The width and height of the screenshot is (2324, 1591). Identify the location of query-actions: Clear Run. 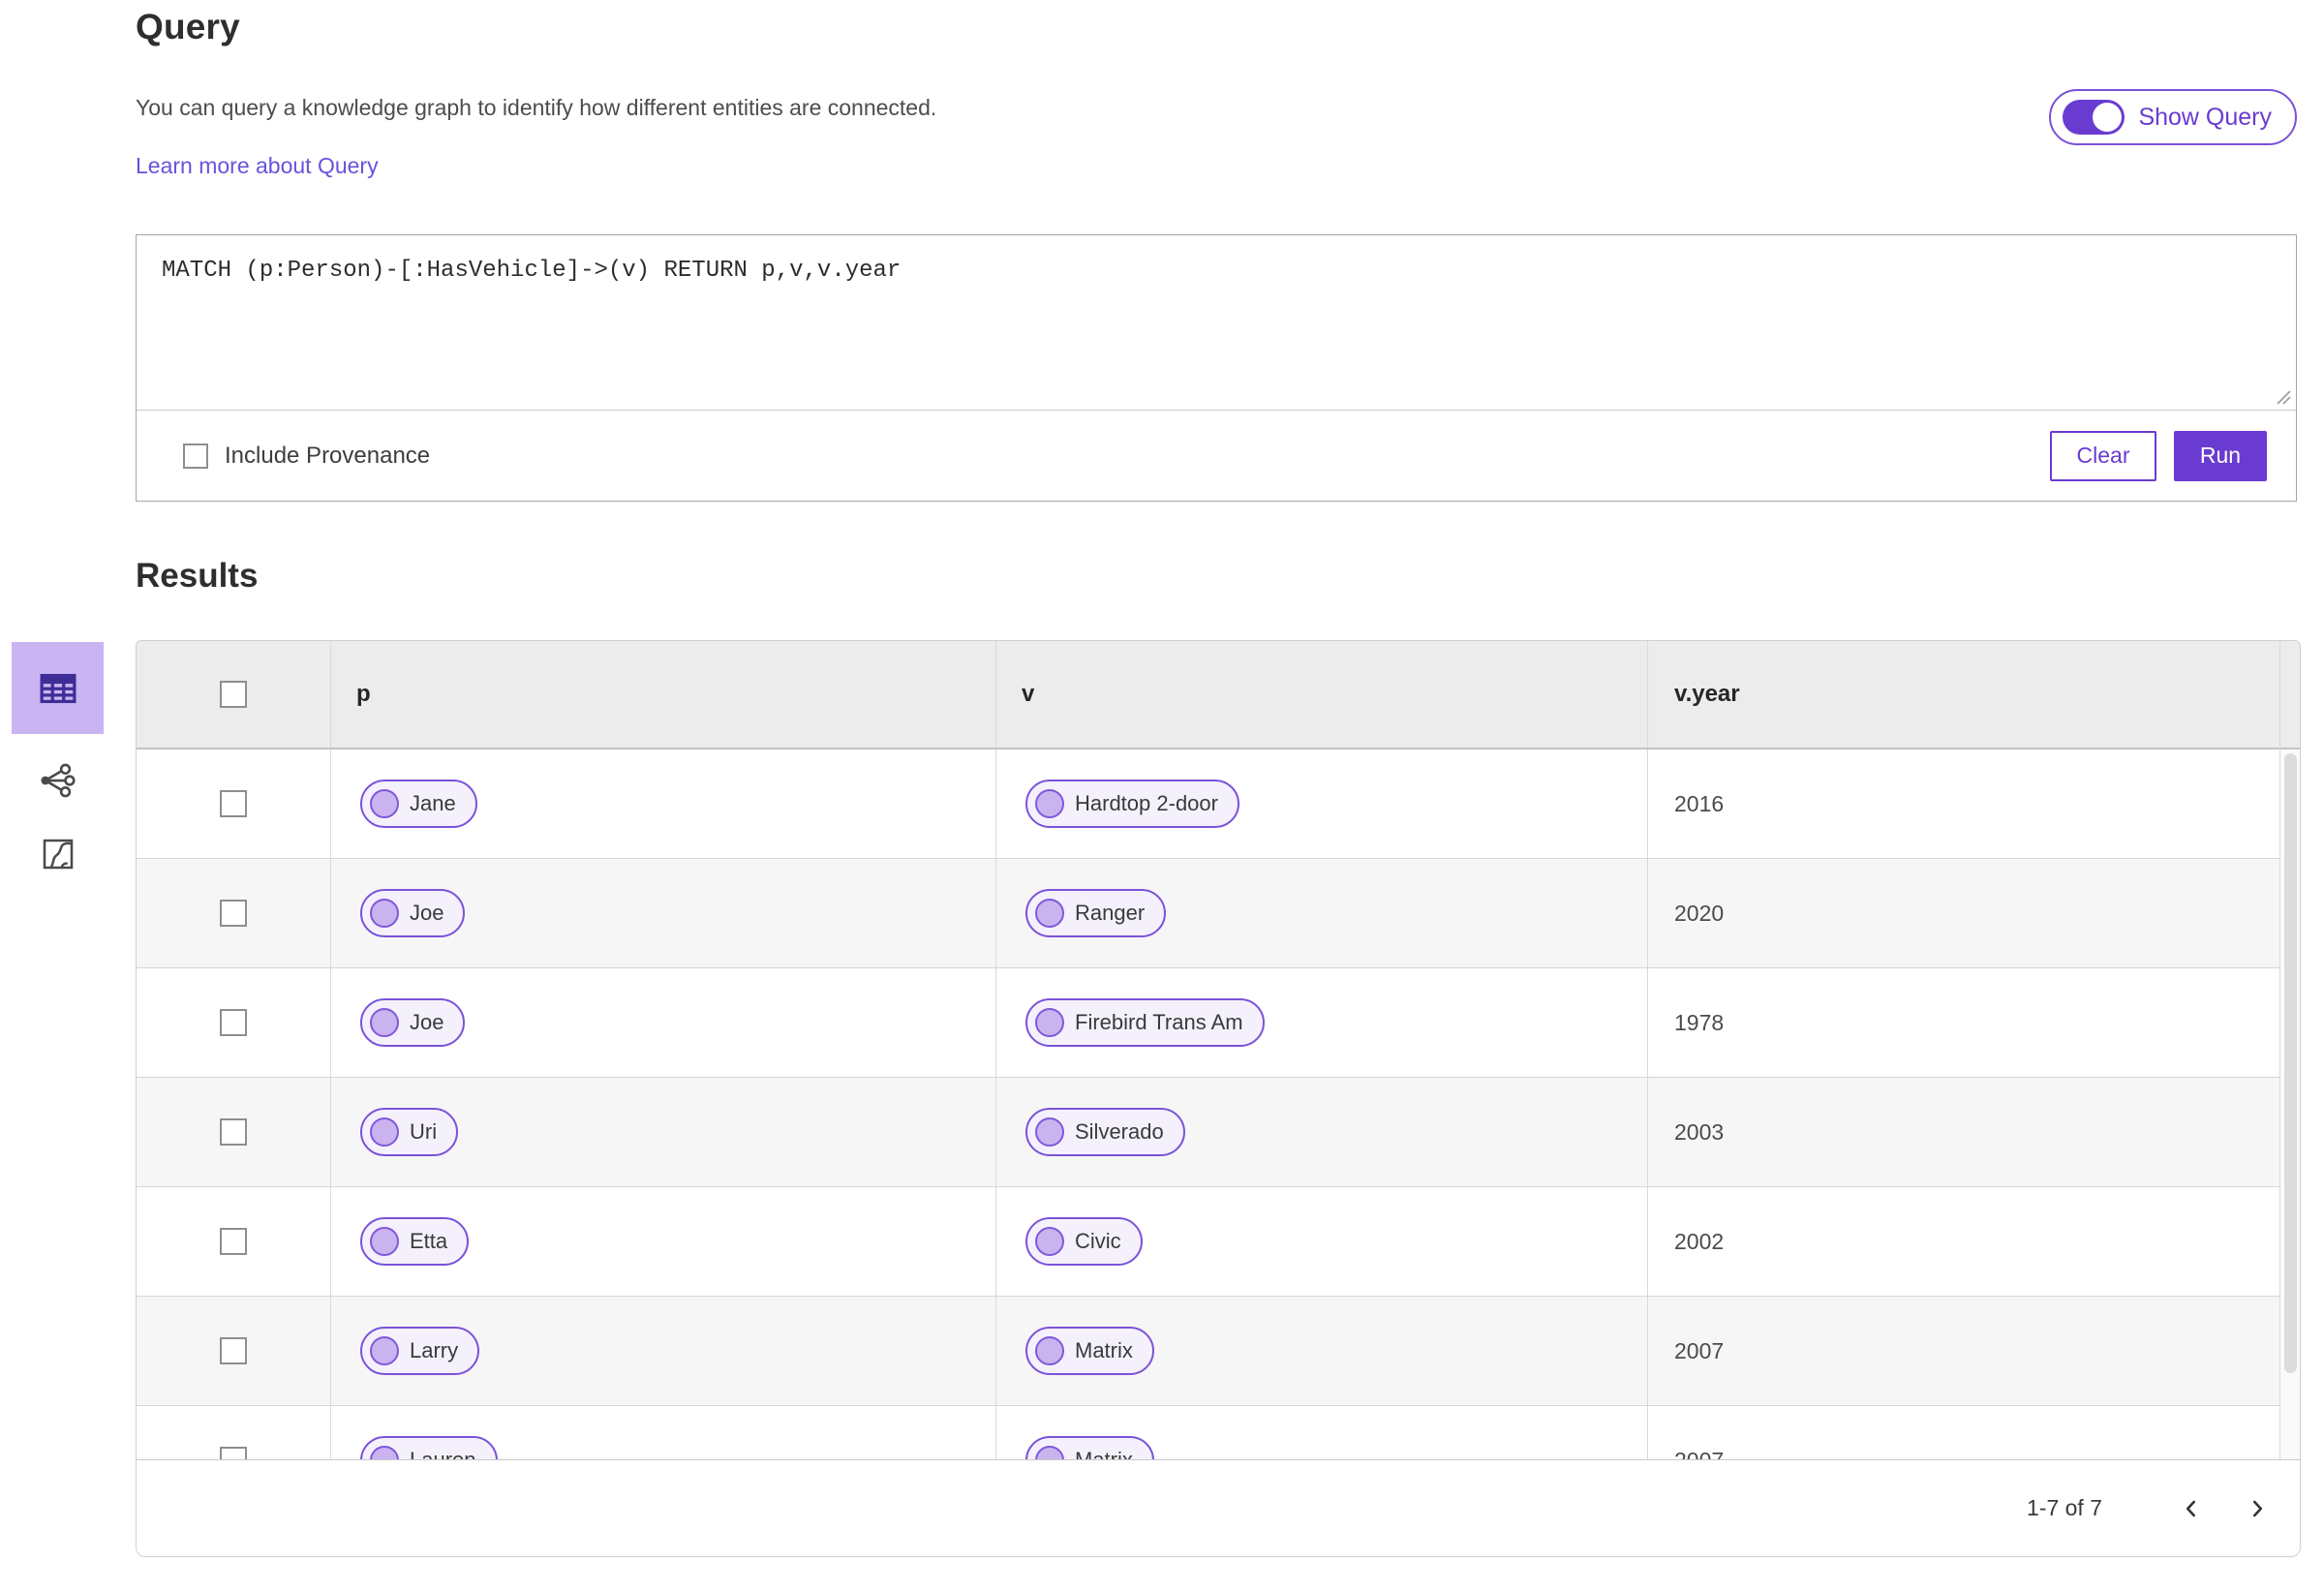
(2159, 455).